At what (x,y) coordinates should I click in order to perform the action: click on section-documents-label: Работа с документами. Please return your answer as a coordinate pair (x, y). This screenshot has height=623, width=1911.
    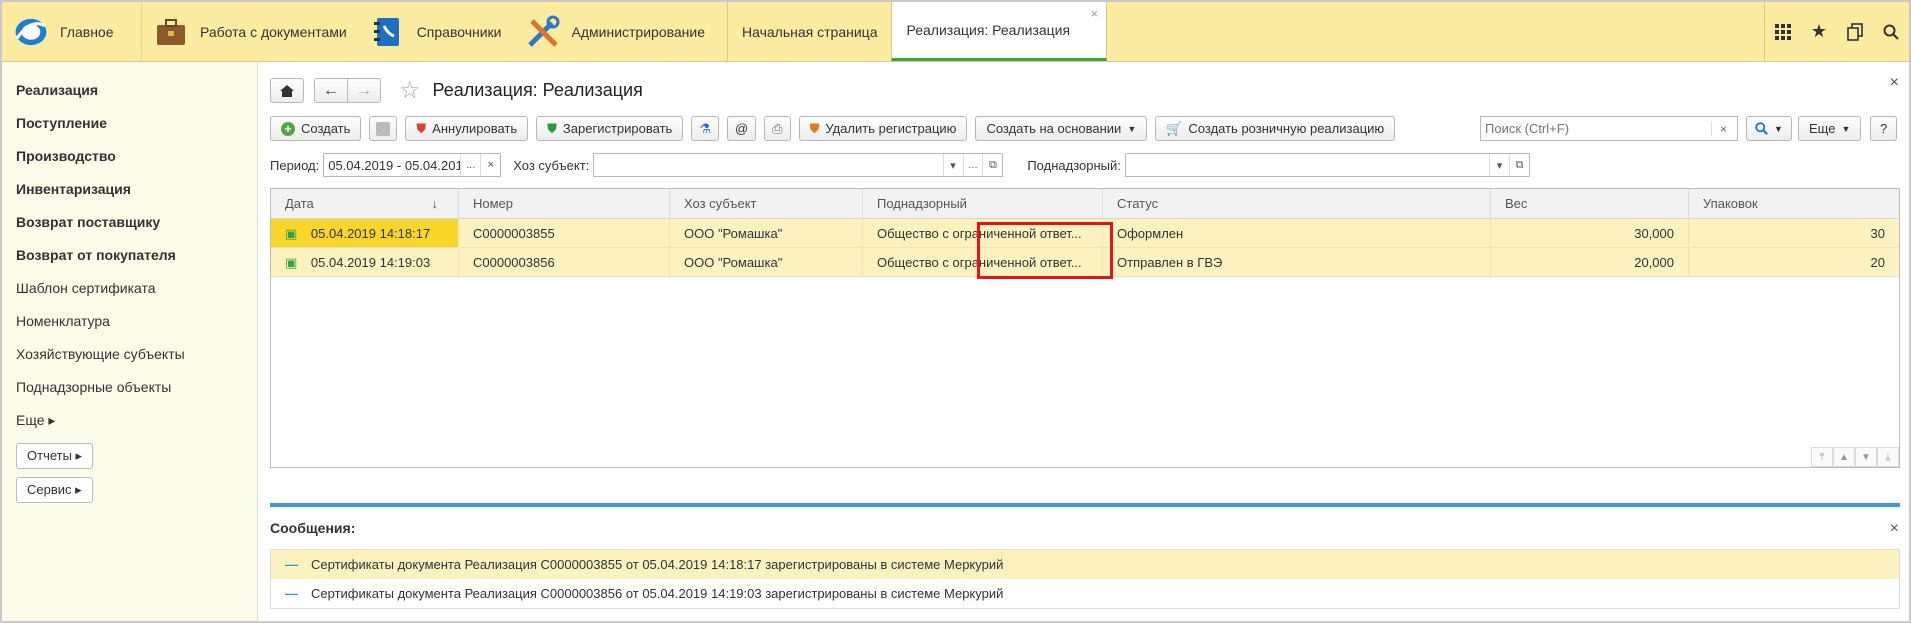
    Looking at the image, I should click on (273, 31).